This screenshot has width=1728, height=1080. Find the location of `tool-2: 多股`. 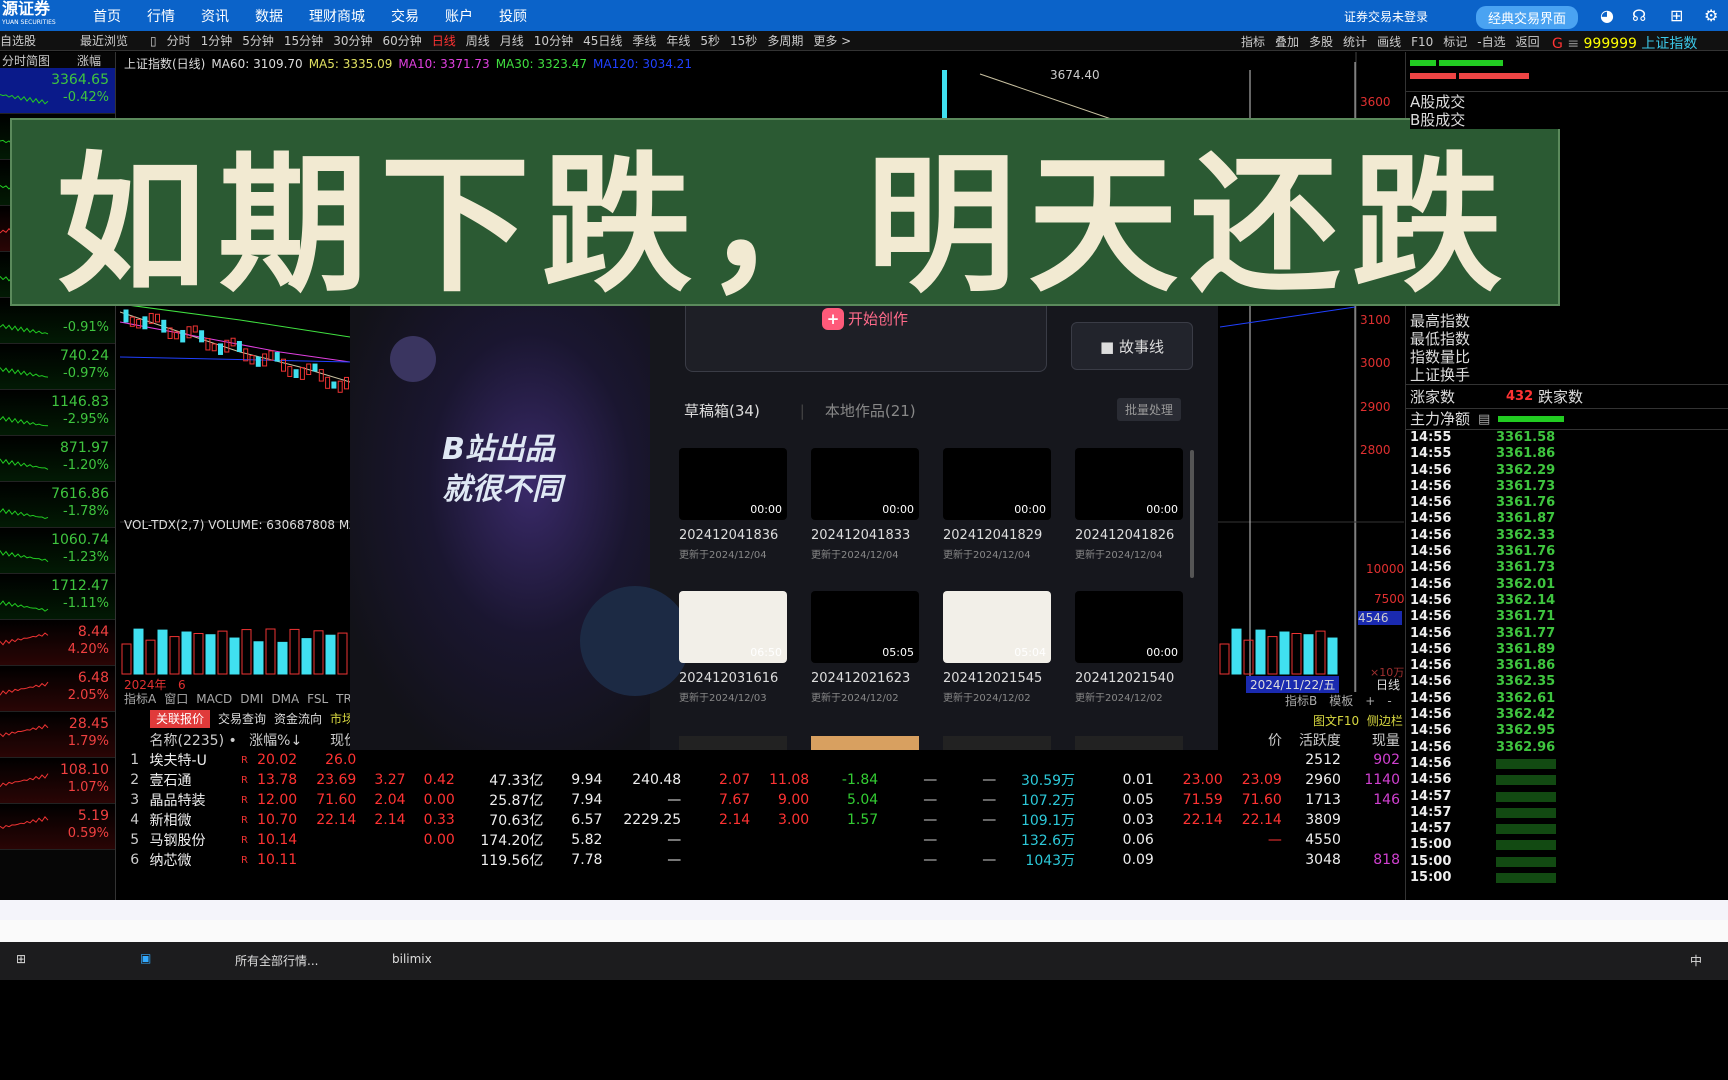

tool-2: 多股 is located at coordinates (1321, 42).